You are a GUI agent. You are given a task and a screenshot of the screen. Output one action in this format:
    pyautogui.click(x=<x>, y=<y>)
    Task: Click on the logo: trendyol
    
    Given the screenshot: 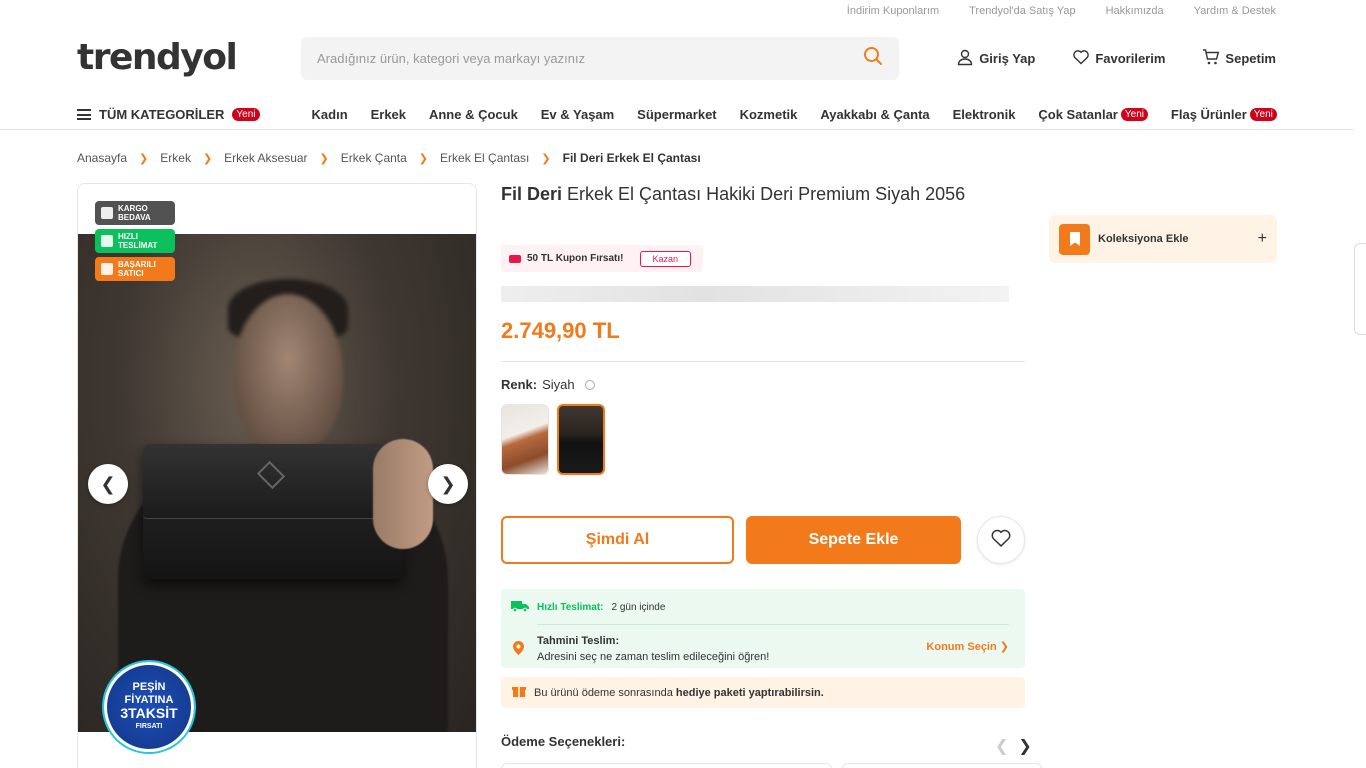 What is the action you would take?
    pyautogui.click(x=157, y=57)
    